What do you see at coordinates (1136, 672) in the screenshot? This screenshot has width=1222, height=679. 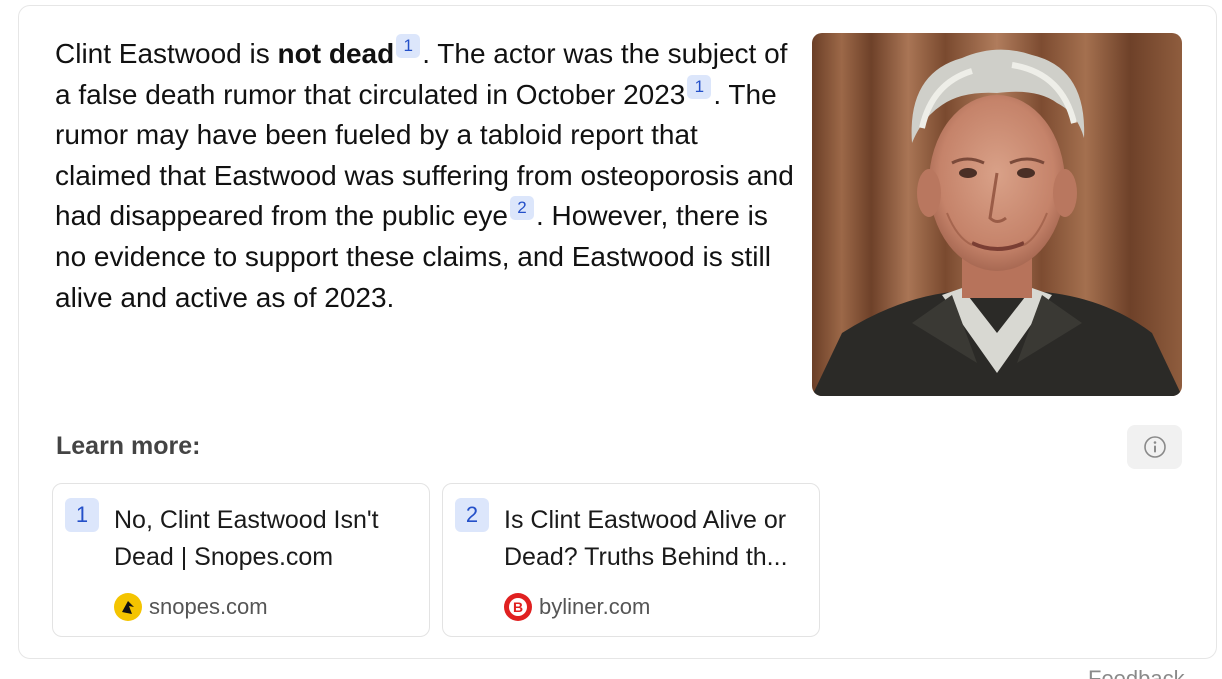 I see `feedback-link: Feedback` at bounding box center [1136, 672].